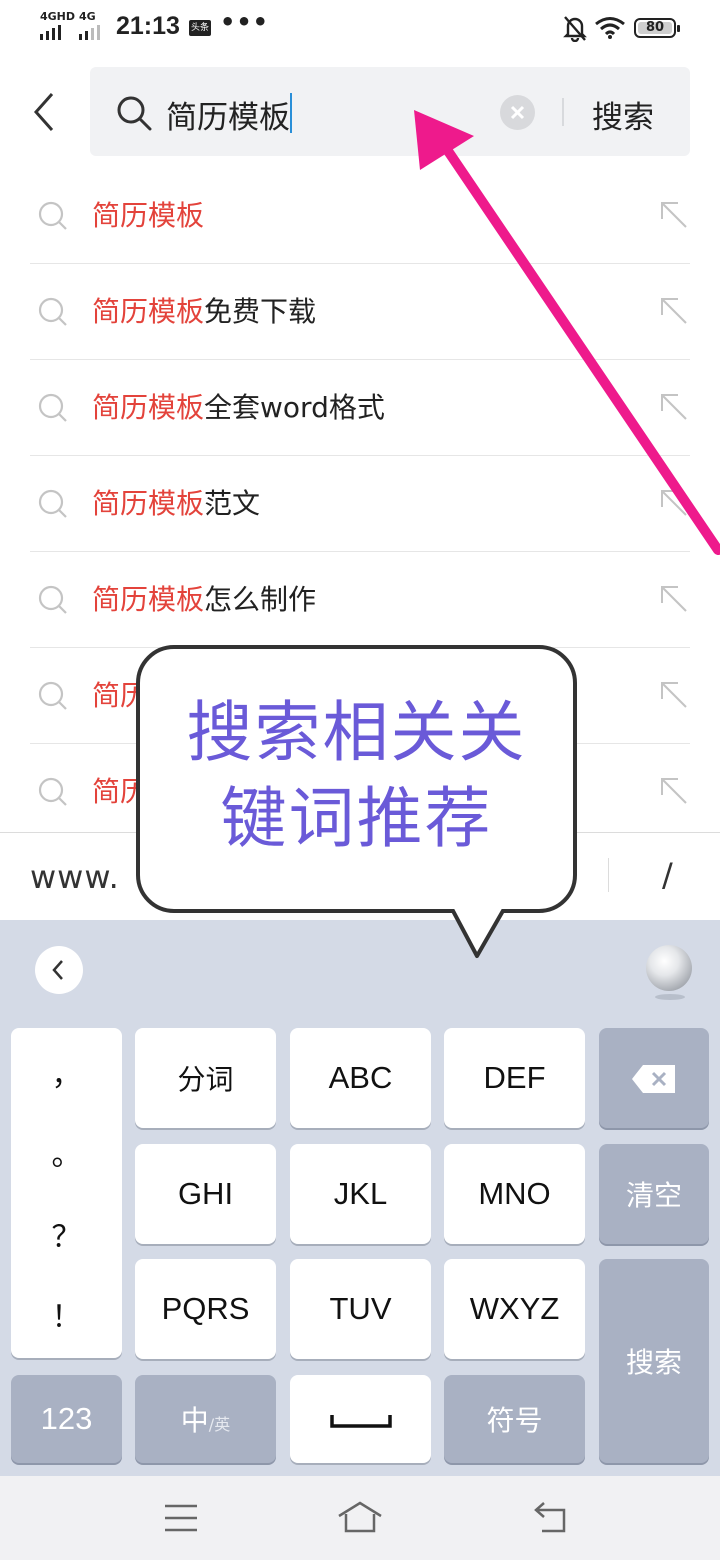  I want to click on battery-level: 80, so click(655, 27).